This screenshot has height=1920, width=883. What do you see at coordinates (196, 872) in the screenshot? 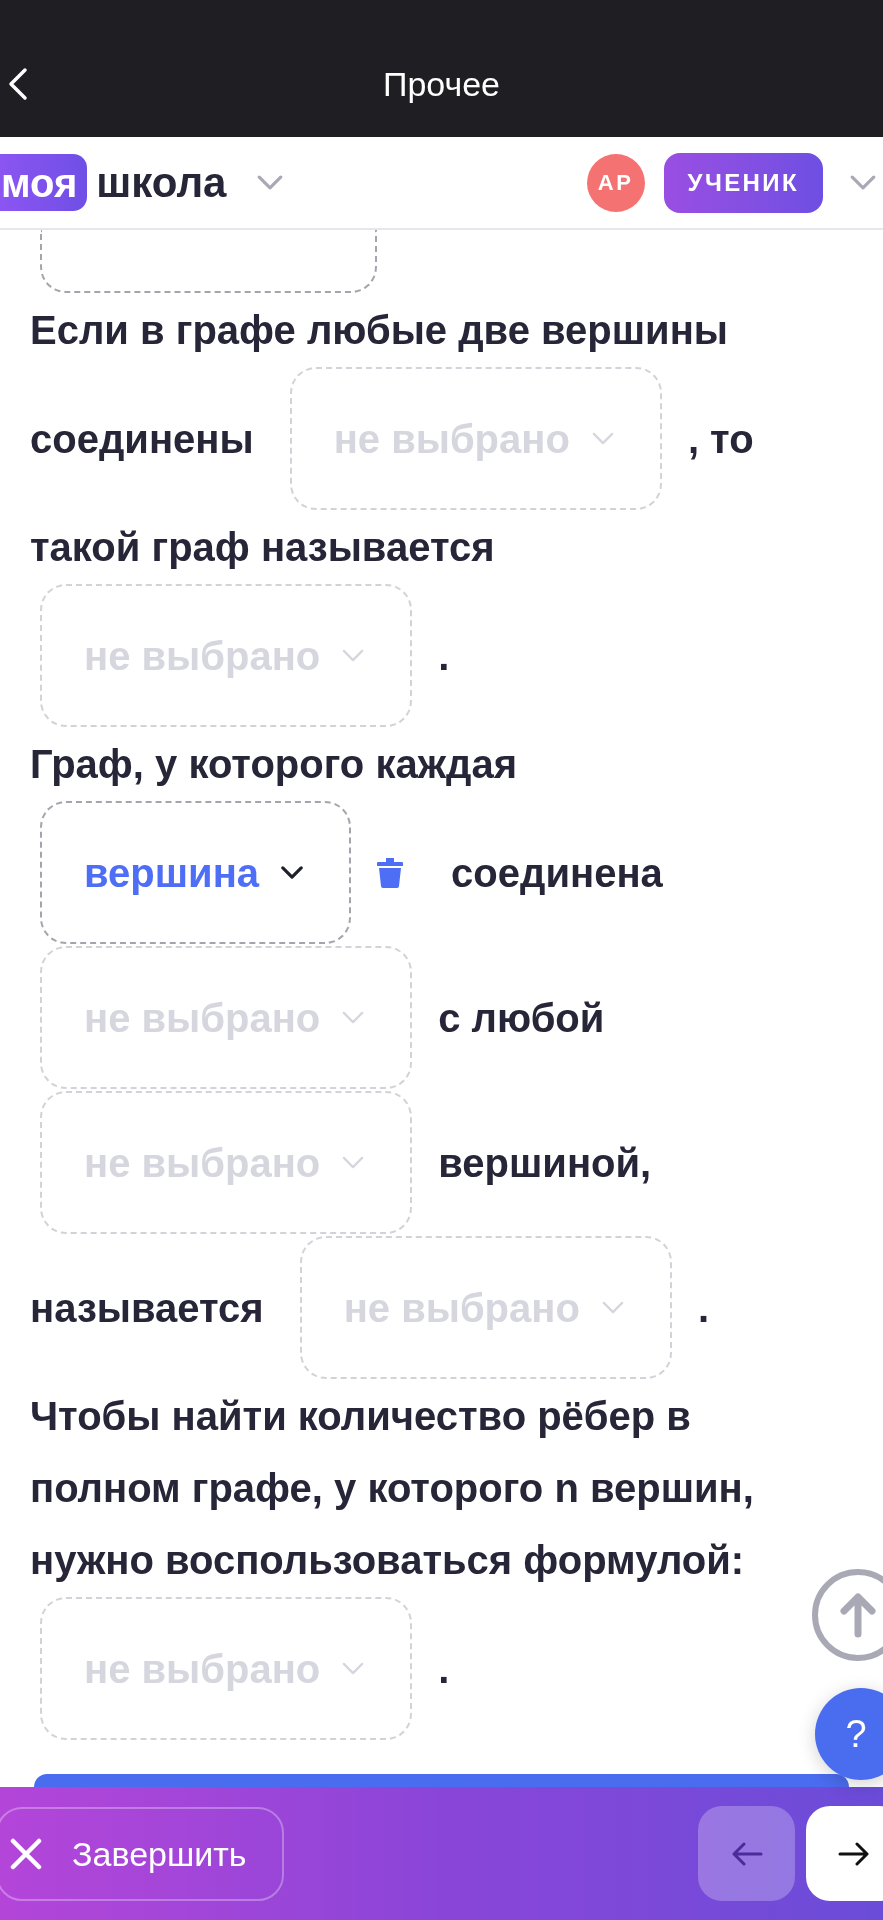
I see `answer-dropdown: вершина` at bounding box center [196, 872].